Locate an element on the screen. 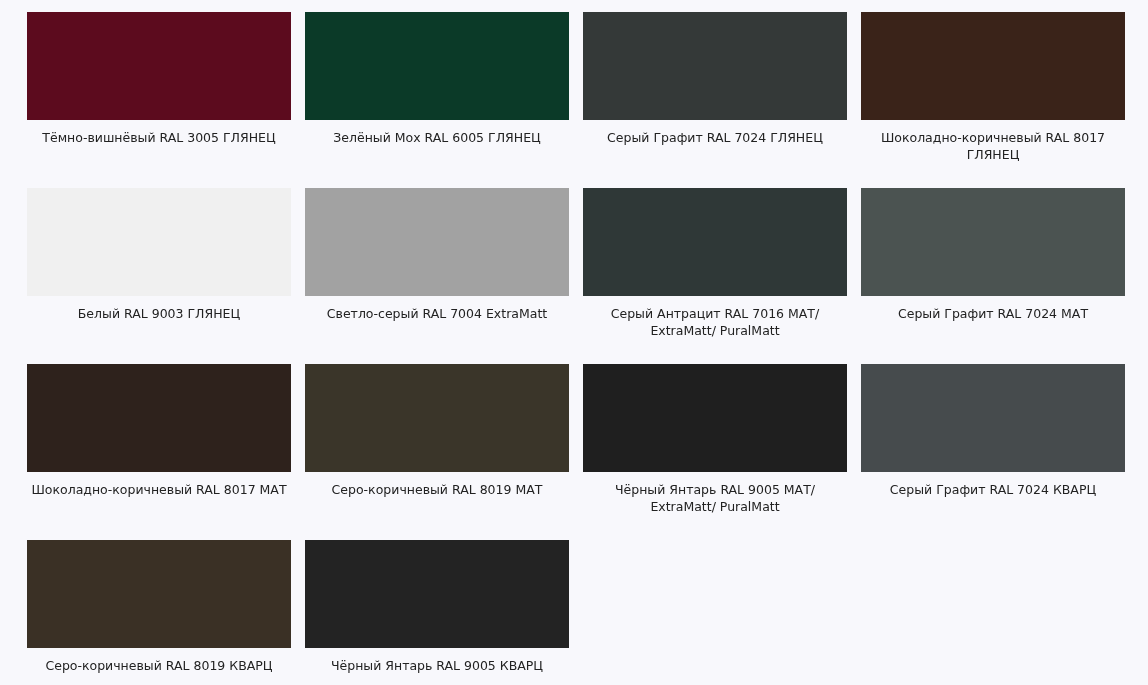 The height and width of the screenshot is (685, 1148). swatch-label: Шоколадно-коричневый RAL 8017 ГЛЯНЕЦ is located at coordinates (993, 146).